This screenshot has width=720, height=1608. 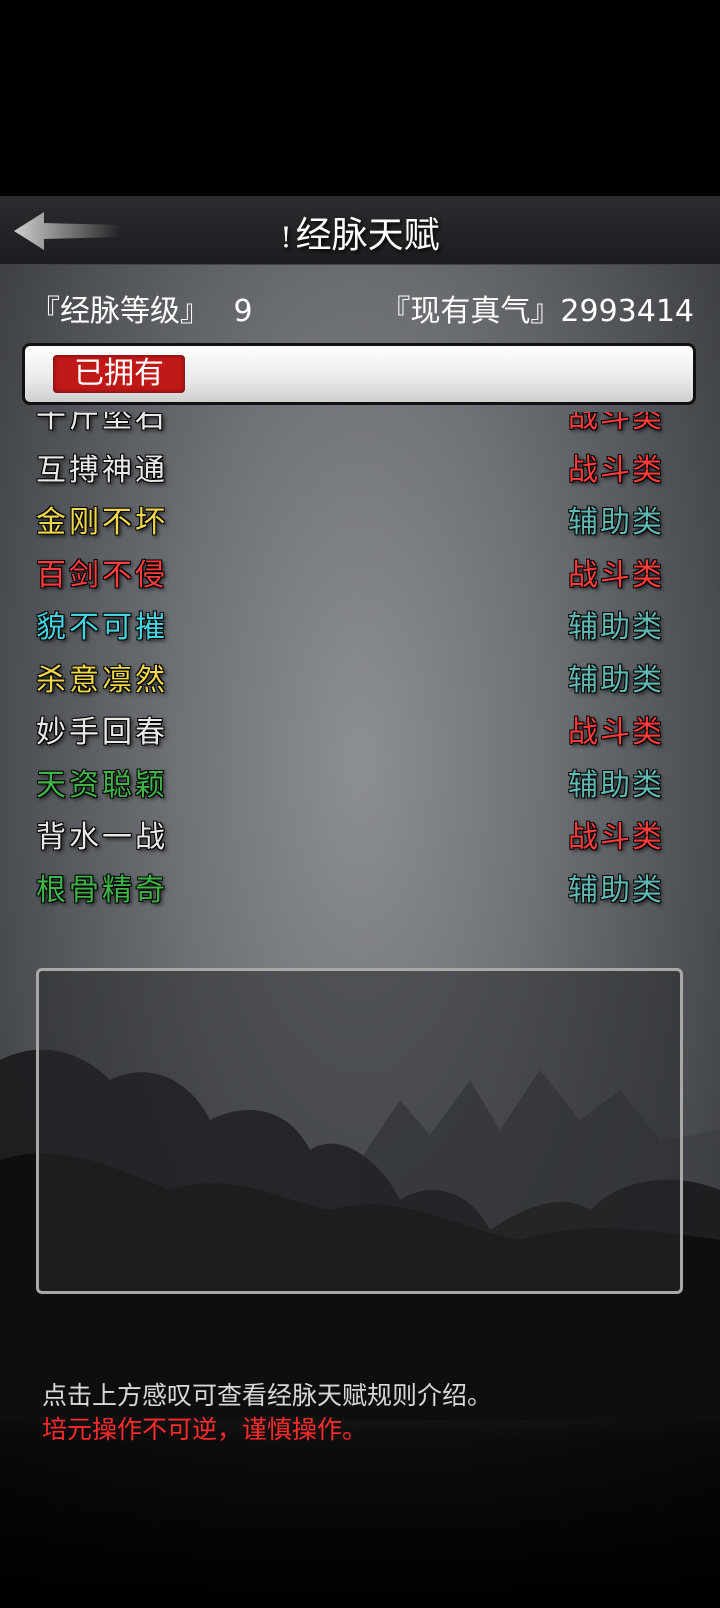 I want to click on talent-name: 杀意凛然, so click(x=102, y=680).